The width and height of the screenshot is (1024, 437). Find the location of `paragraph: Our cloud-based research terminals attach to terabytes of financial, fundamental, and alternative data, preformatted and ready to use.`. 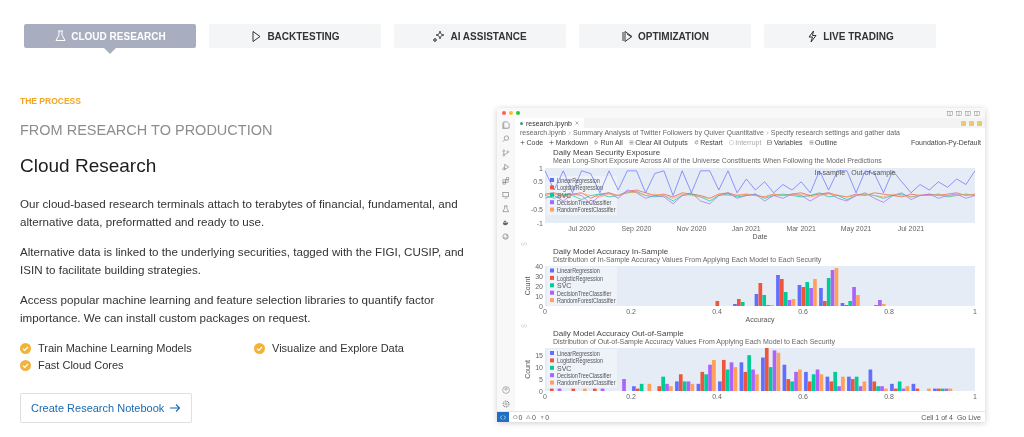

paragraph: Our cloud-based research terminals attach to terabytes of financial, fundamental, and alternative data, preformatted and ready to use. is located at coordinates (239, 213).